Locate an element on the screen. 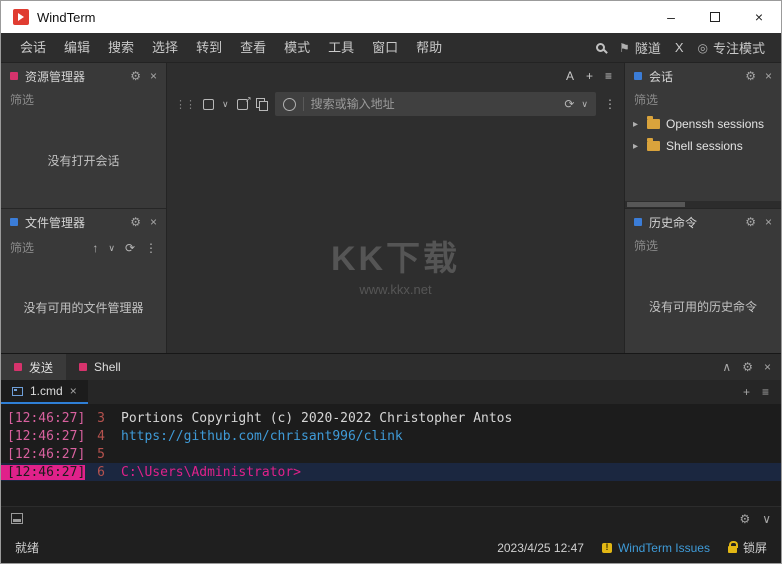 The height and width of the screenshot is (564, 782). file-manager-panel-header: 文件管理器 ⚙ × is located at coordinates (83, 222).